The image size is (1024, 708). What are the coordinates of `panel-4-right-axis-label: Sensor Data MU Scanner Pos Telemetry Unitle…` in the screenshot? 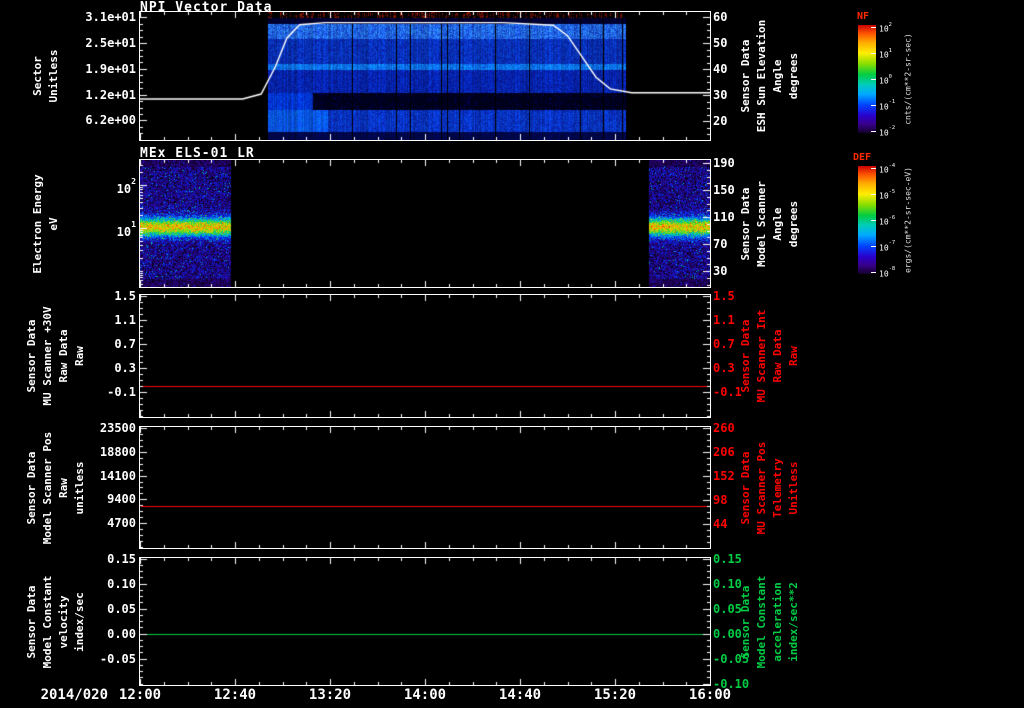 It's located at (770, 487).